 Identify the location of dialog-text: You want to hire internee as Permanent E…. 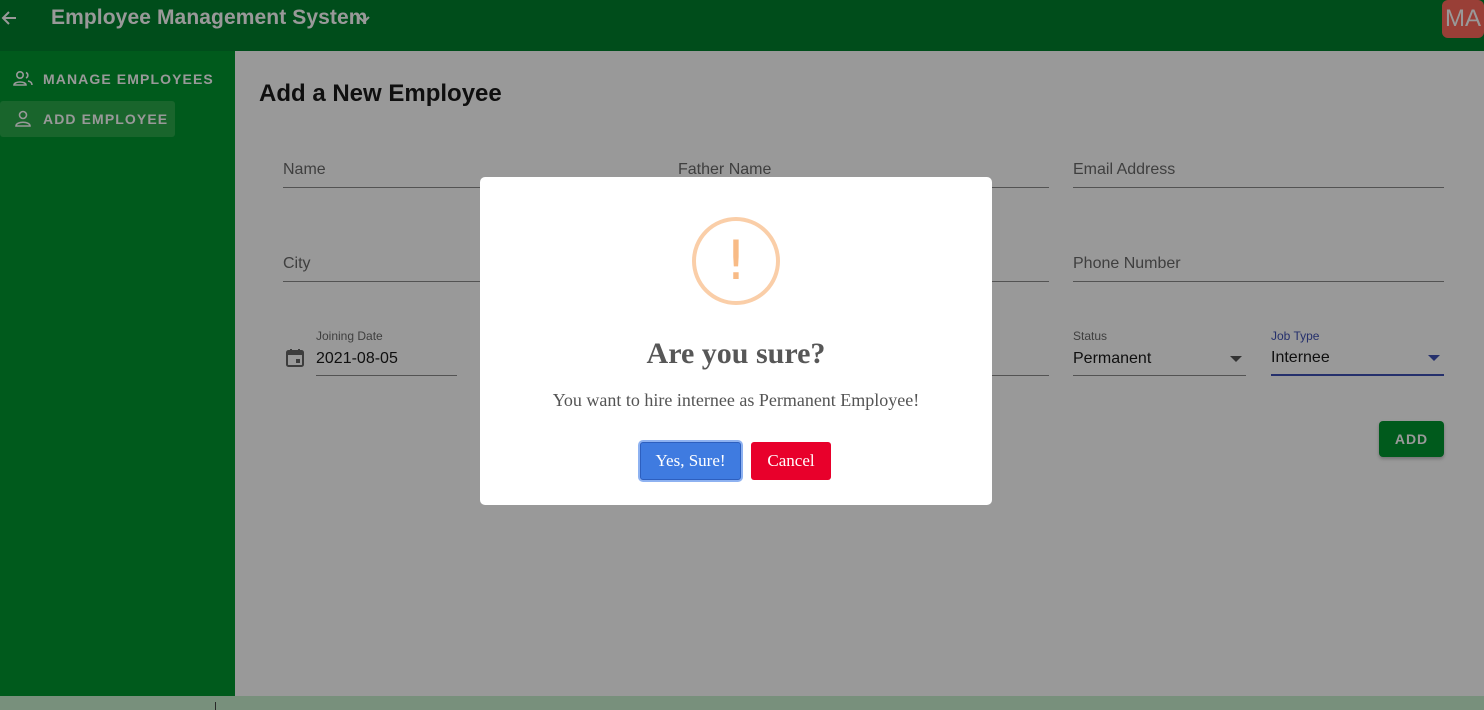
(736, 400).